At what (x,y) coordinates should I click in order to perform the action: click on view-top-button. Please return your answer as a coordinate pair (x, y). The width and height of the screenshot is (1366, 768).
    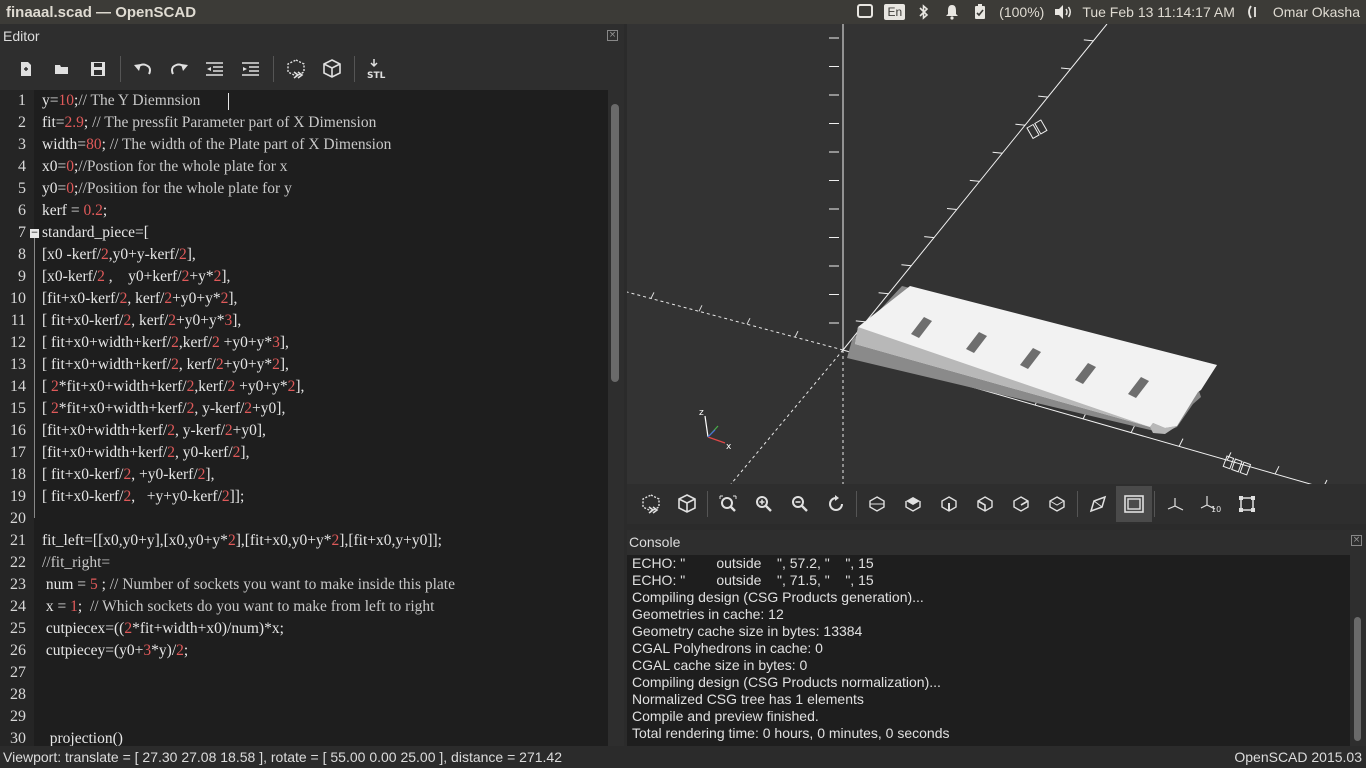
    Looking at the image, I should click on (913, 504).